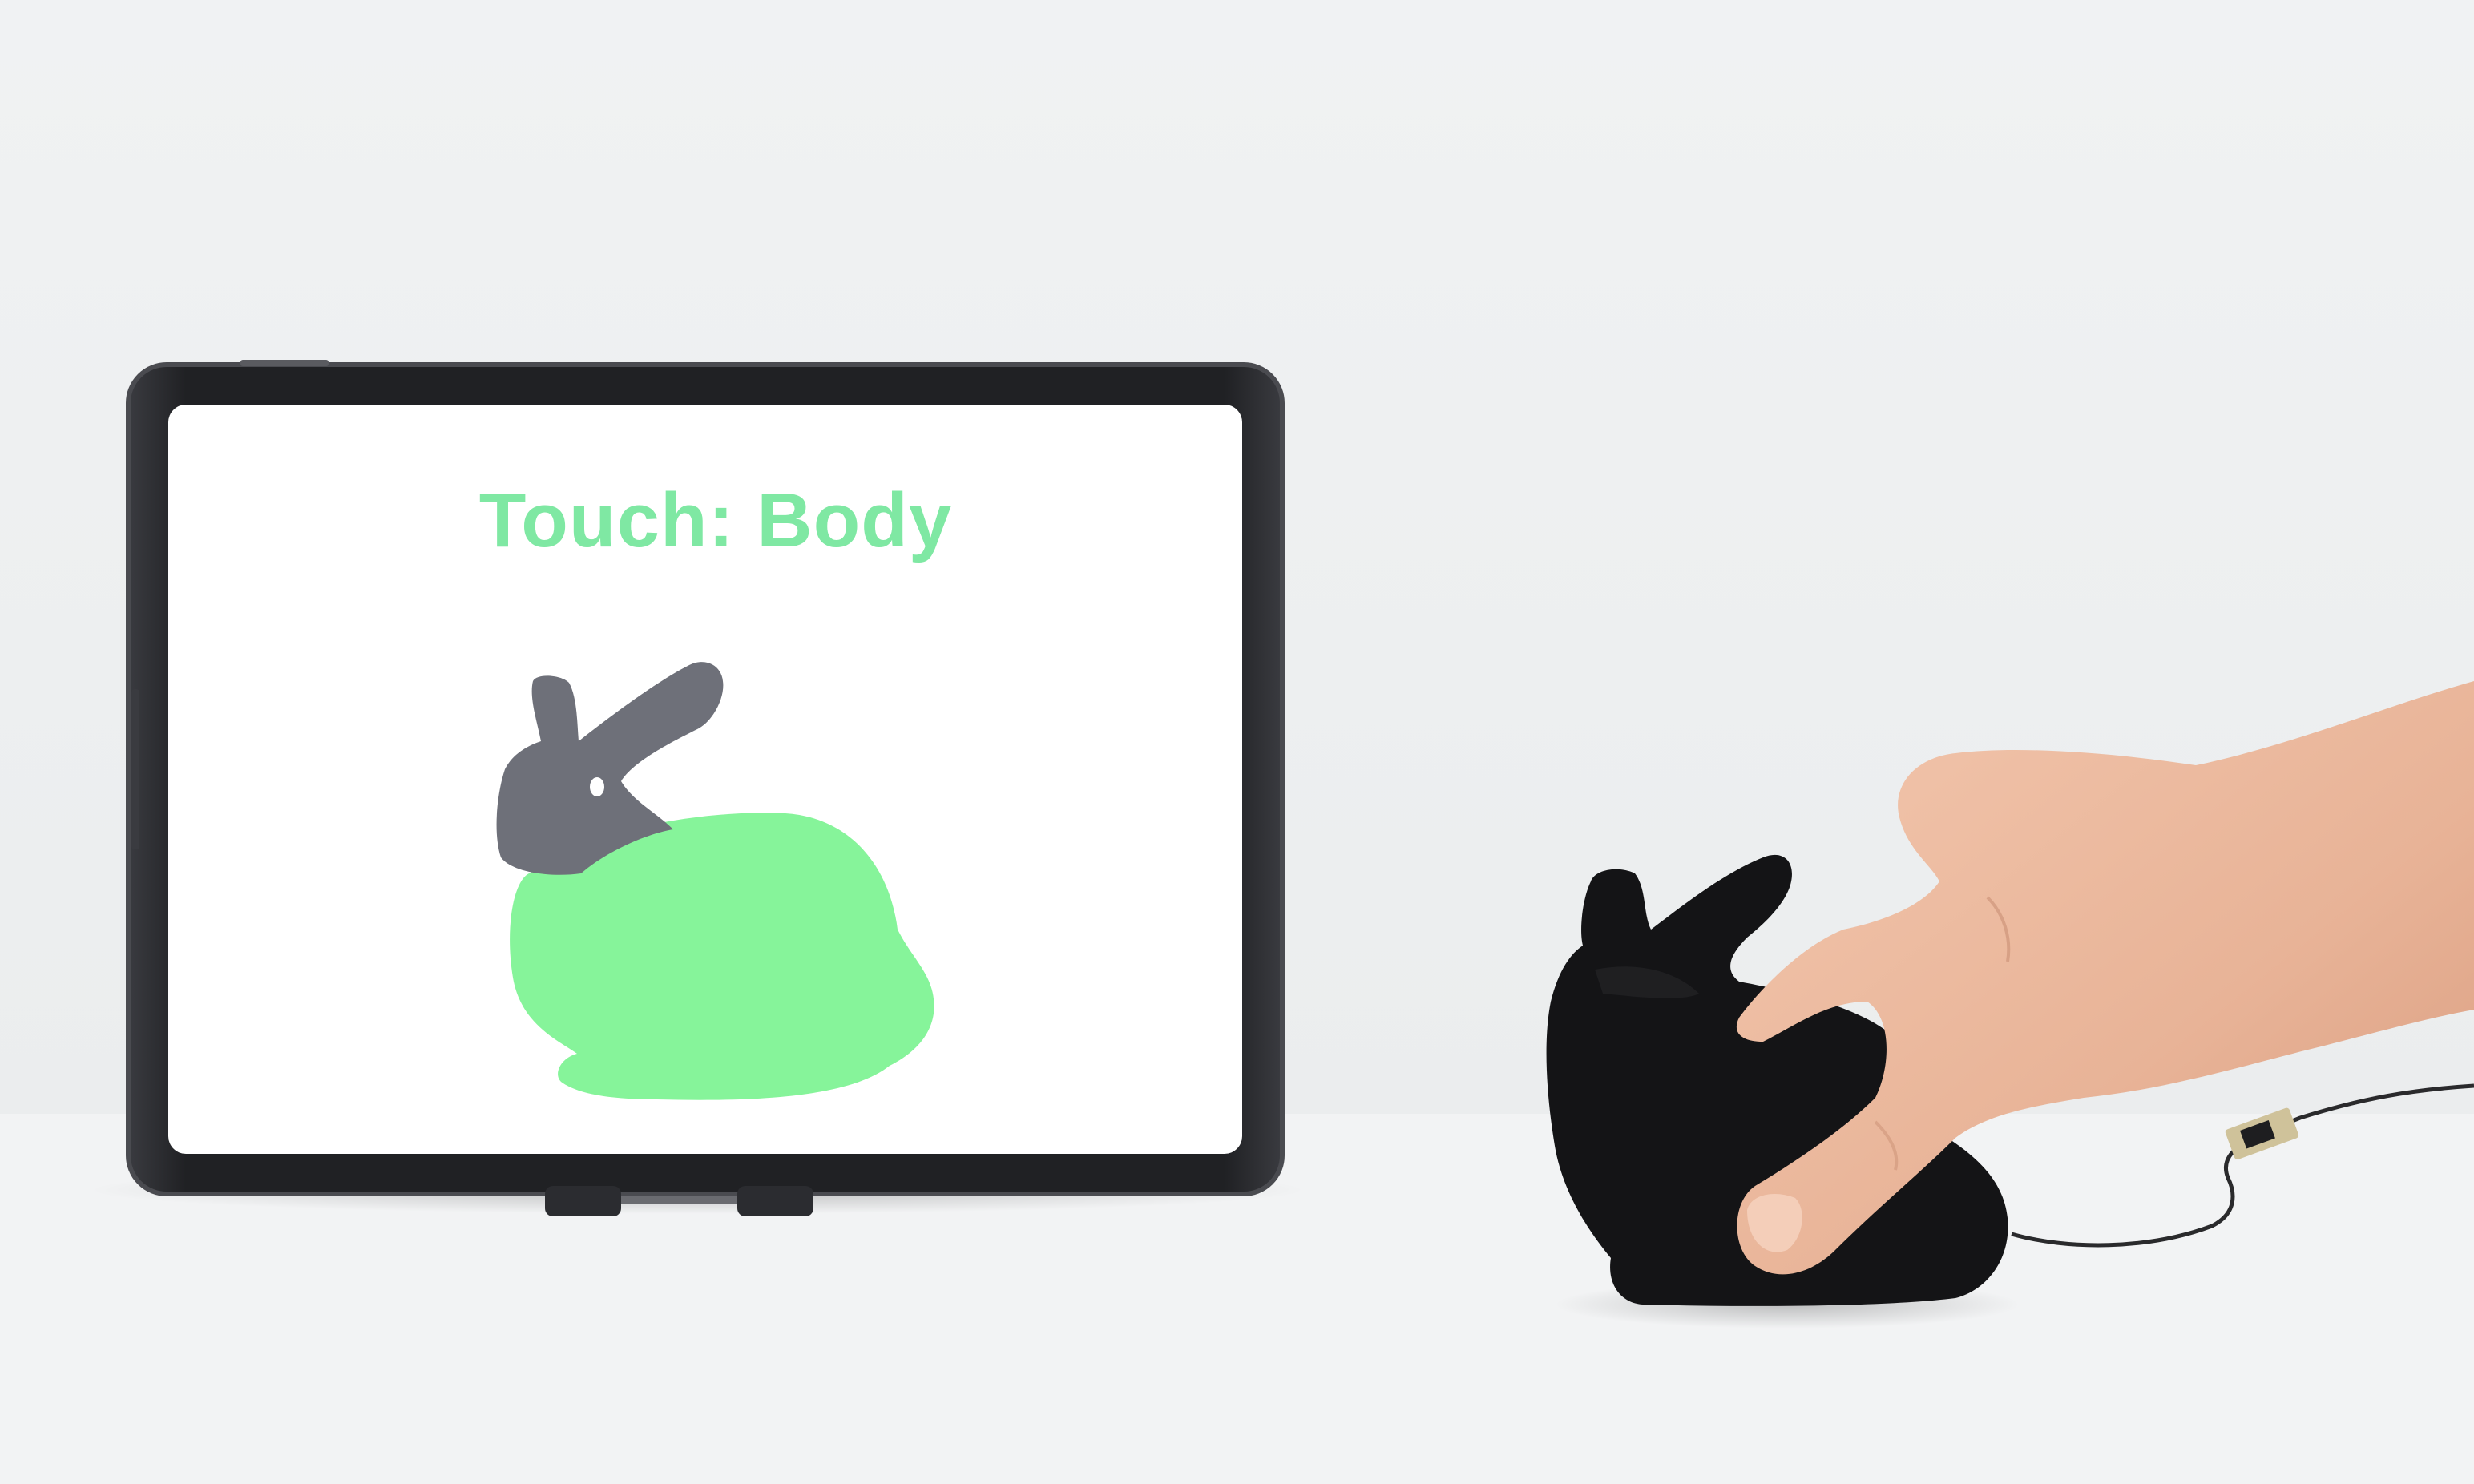  Describe the element at coordinates (583, 1201) in the screenshot. I see `stand-clip-left` at that location.